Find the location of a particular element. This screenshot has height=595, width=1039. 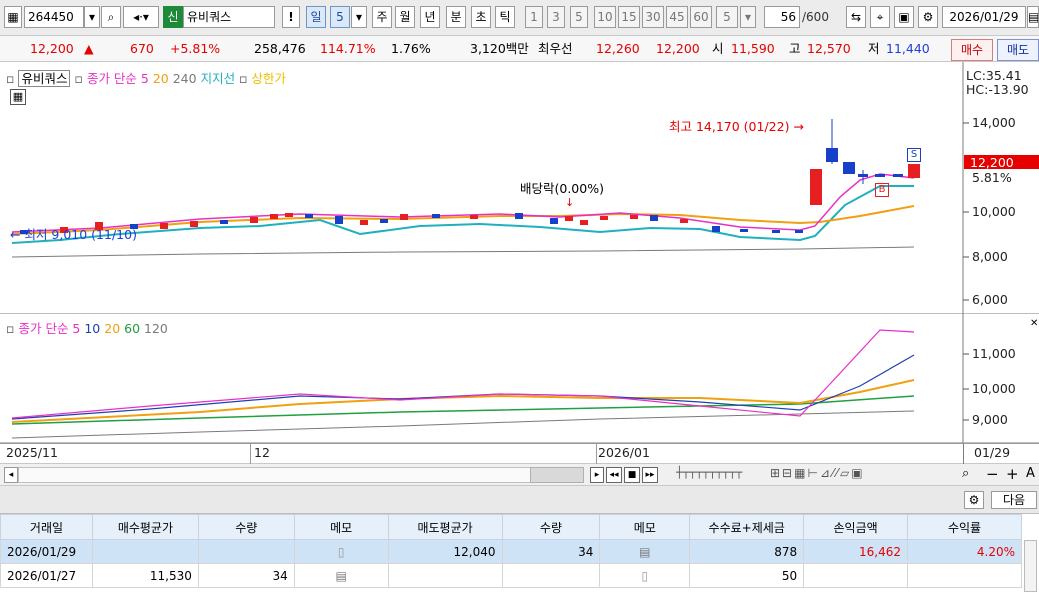

interval-60: 60 is located at coordinates (701, 17).